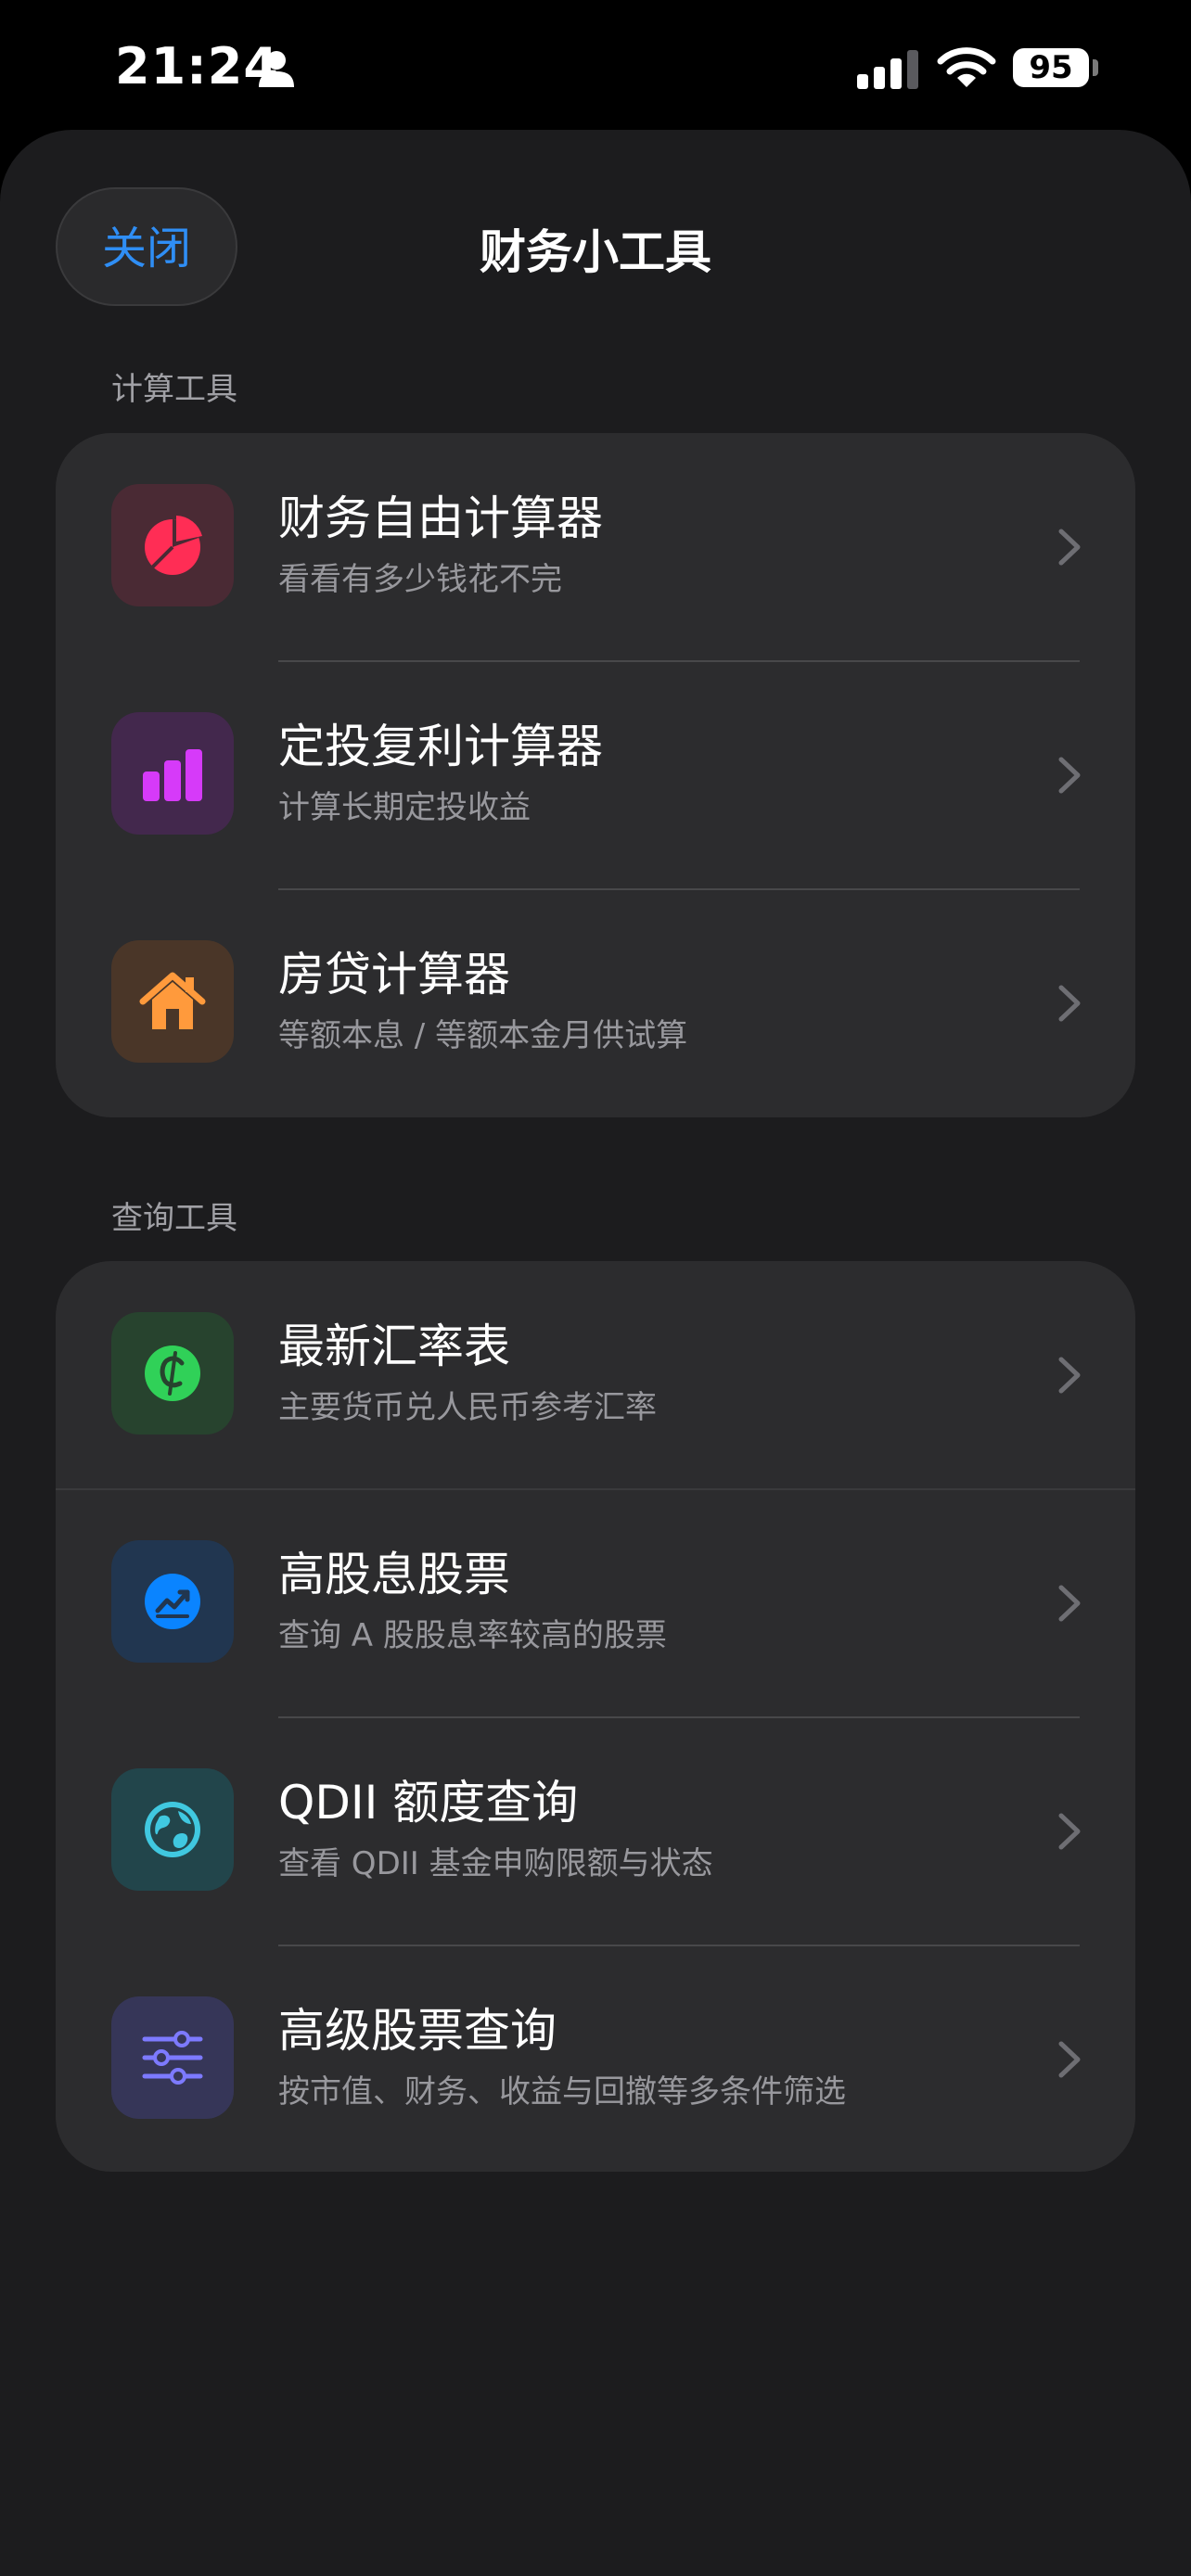 The image size is (1191, 2576). I want to click on item-subtitle: 看看有多少钱花不完, so click(420, 579).